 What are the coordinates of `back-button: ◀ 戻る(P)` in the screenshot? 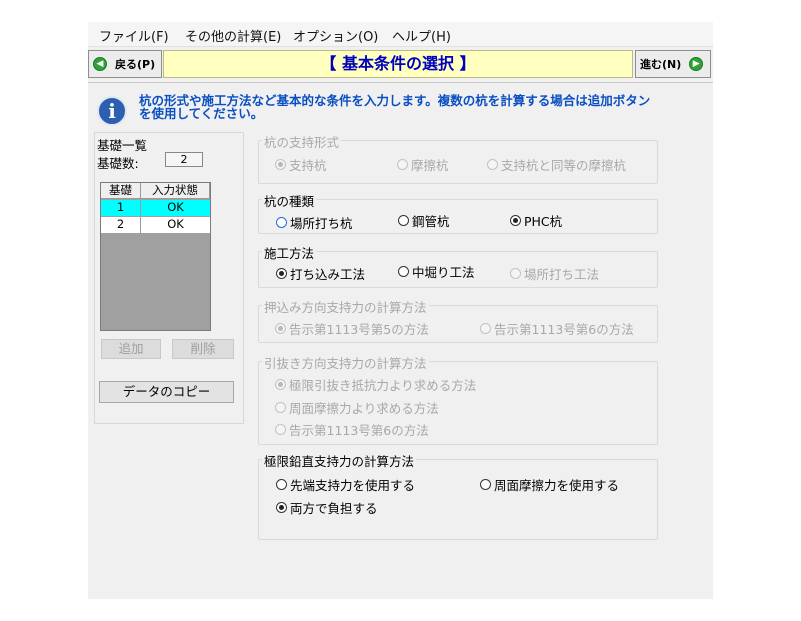 It's located at (125, 64).